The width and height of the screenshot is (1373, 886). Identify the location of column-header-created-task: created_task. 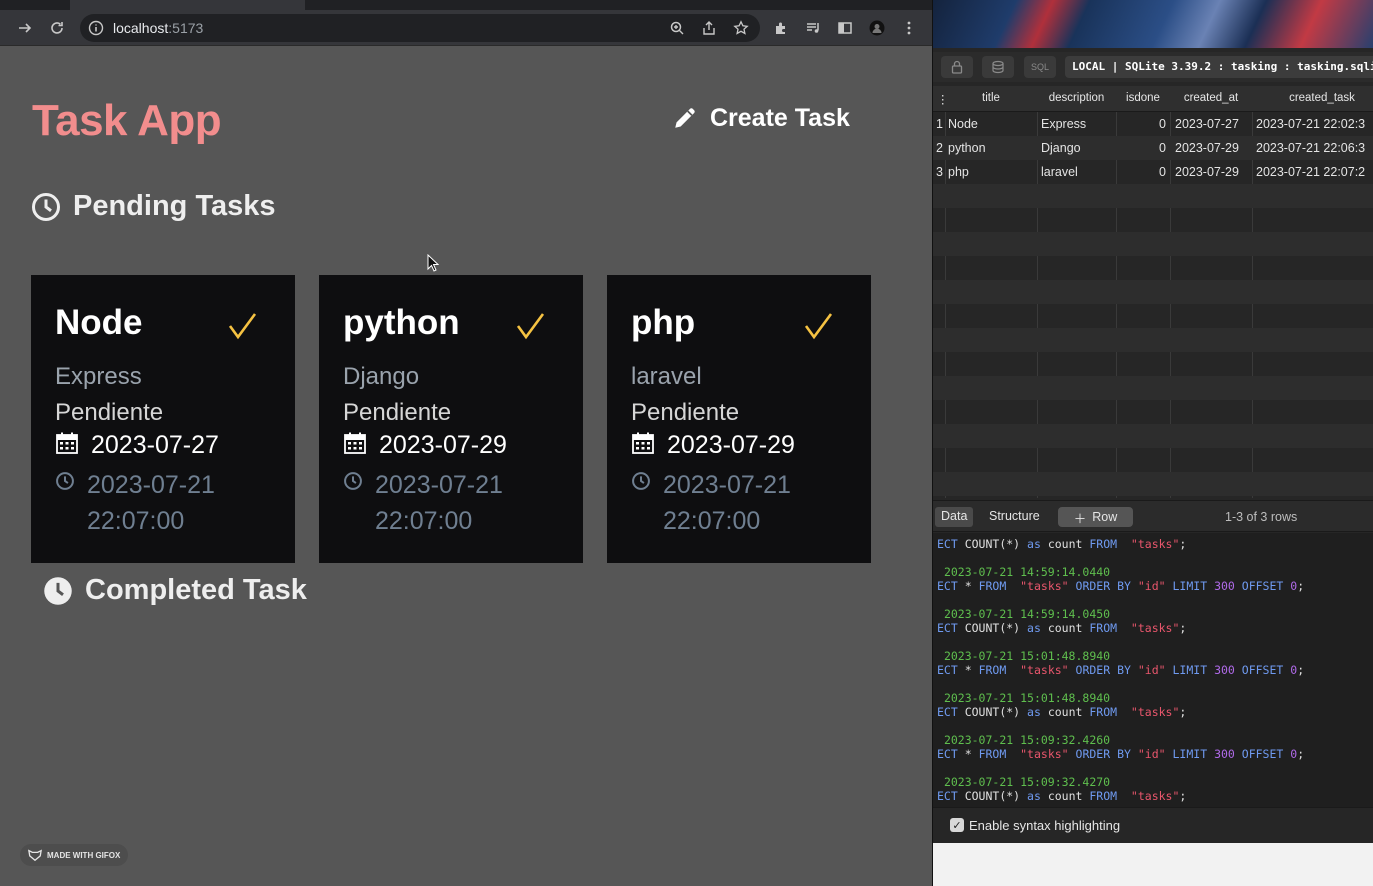
(1312, 98).